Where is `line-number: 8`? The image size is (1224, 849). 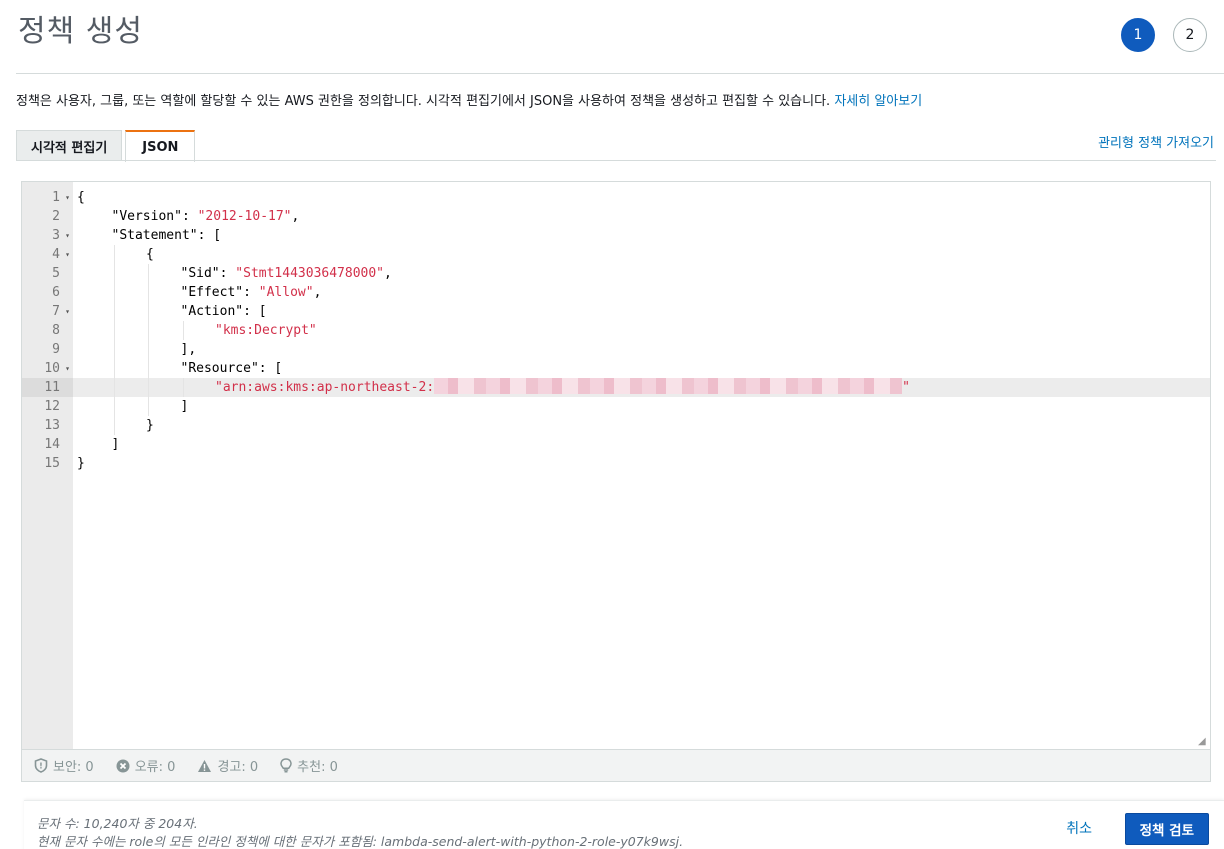
line-number: 8 is located at coordinates (56, 330).